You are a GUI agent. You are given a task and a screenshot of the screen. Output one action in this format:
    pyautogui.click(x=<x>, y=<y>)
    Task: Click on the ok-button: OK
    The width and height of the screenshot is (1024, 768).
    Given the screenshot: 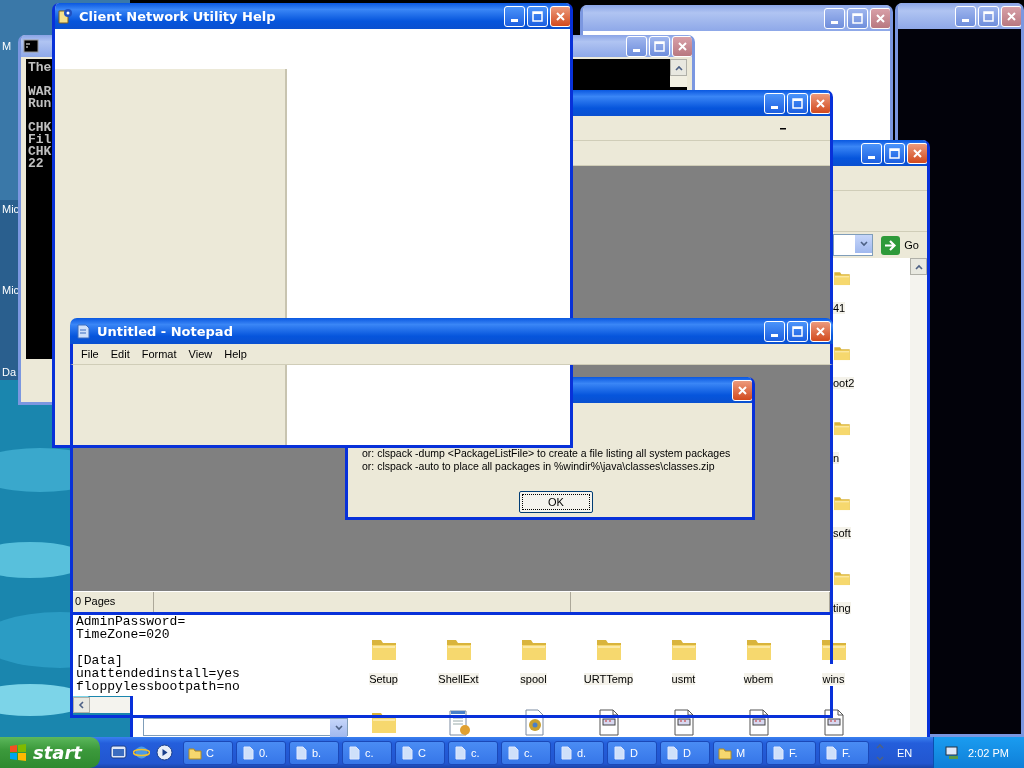 What is the action you would take?
    pyautogui.click(x=556, y=502)
    